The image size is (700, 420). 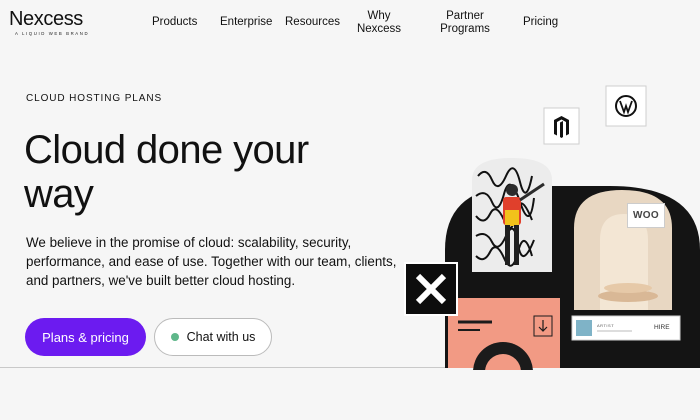 I want to click on nav-pricing: Pricing, so click(x=540, y=22).